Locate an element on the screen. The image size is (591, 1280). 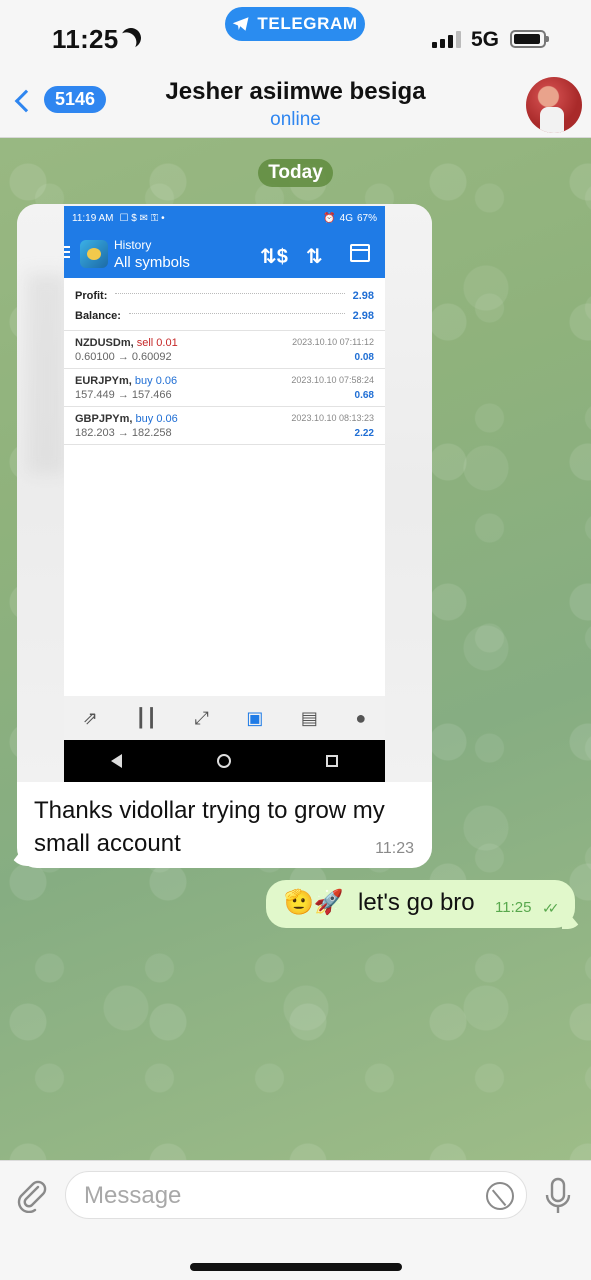
news-icon: ▤ is located at coordinates (309, 717).